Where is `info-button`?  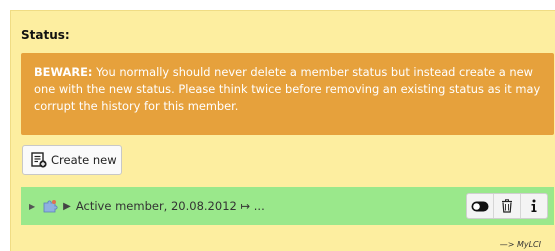 info-button is located at coordinates (534, 206).